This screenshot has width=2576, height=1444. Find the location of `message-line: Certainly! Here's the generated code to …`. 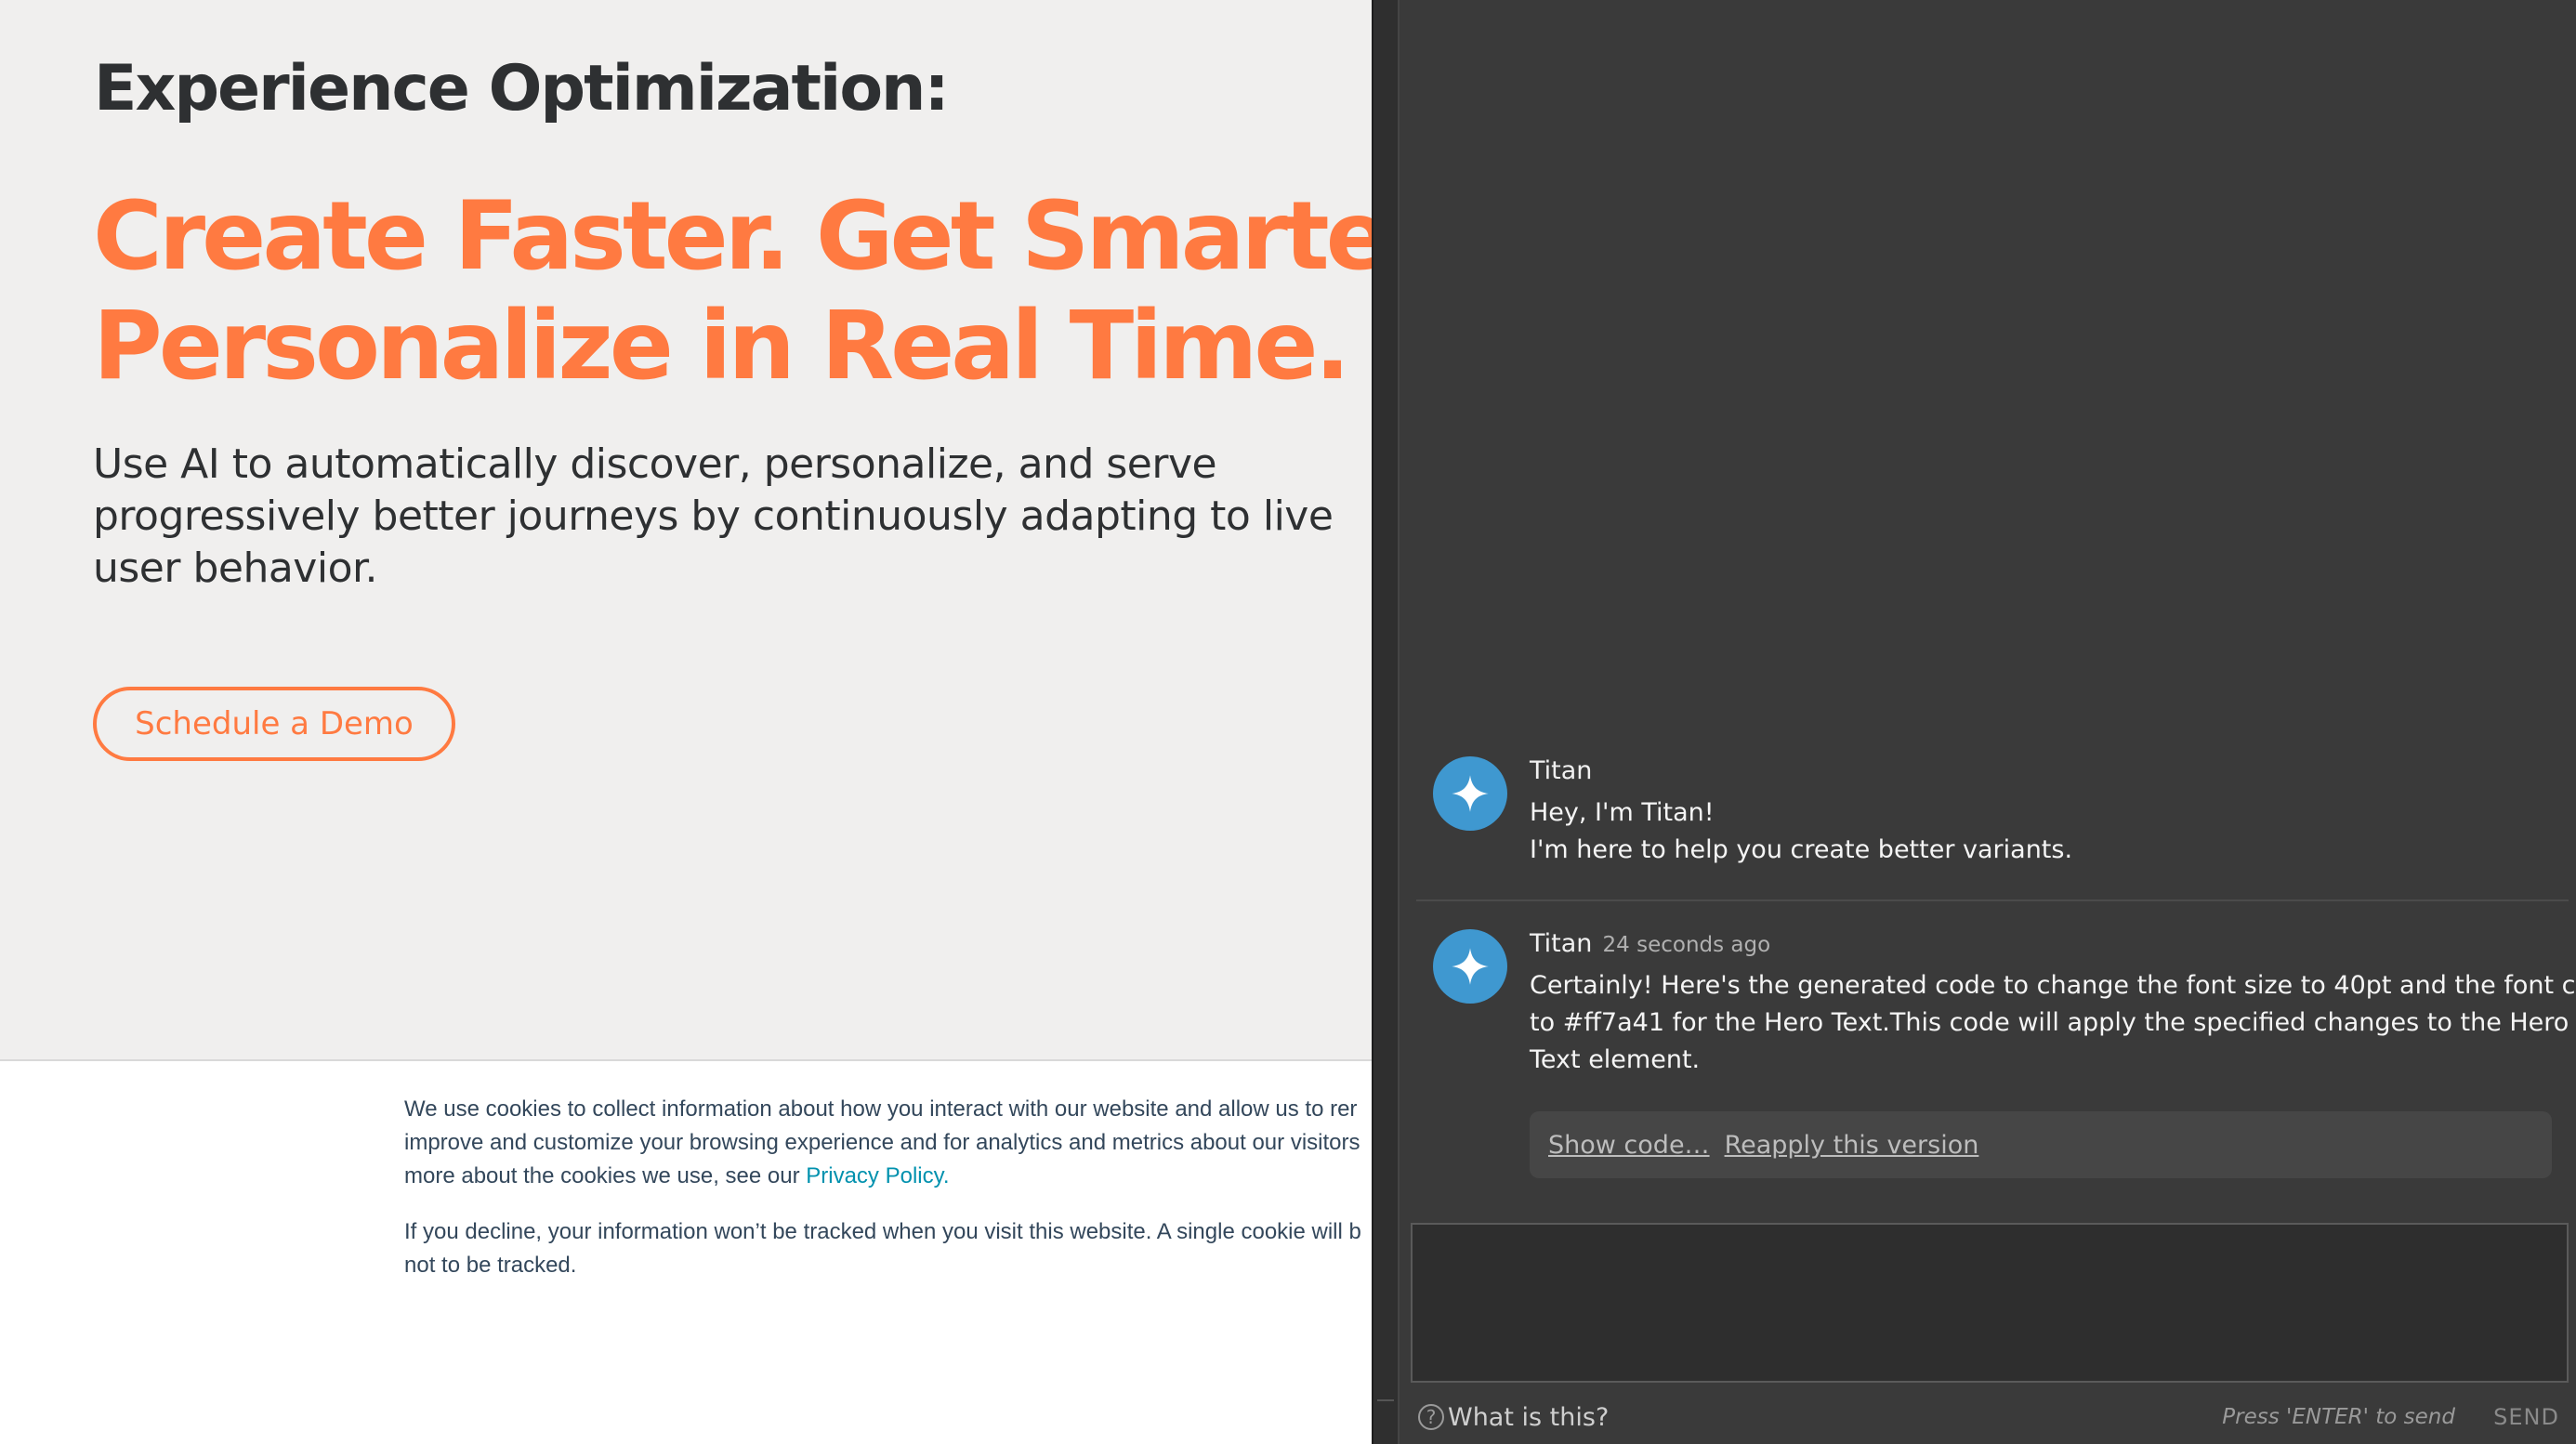

message-line: Certainly! Here's the generated code to … is located at coordinates (2053, 985).